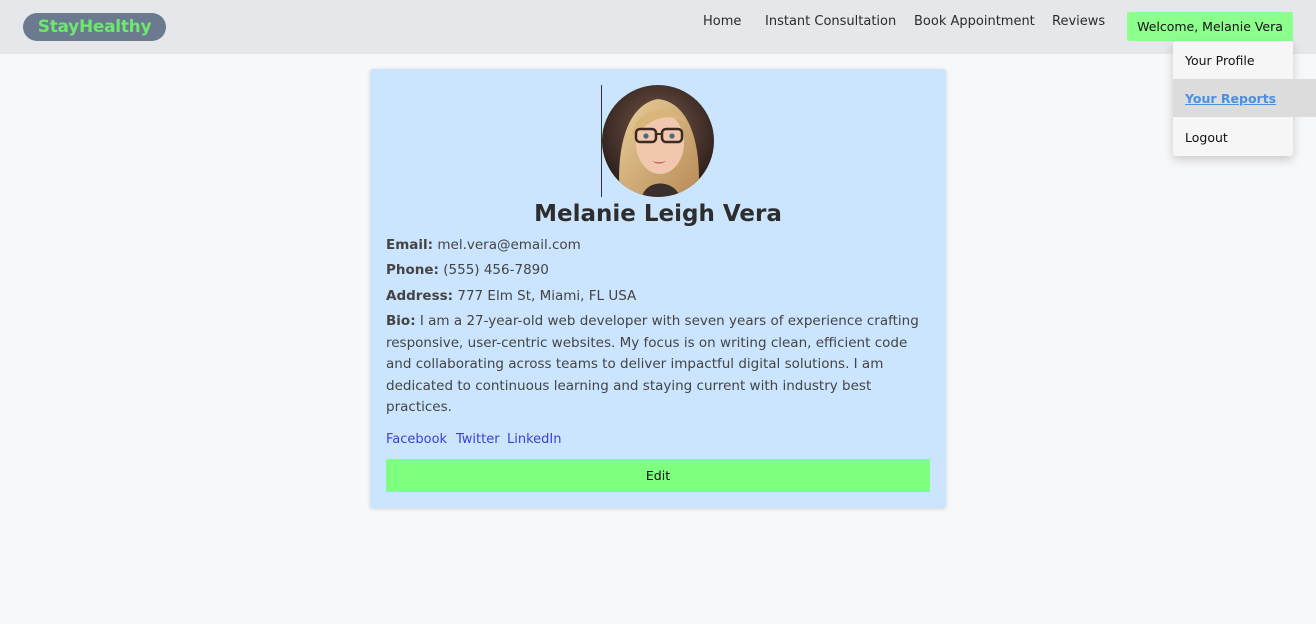 This screenshot has width=1316, height=624. Describe the element at coordinates (496, 270) in the screenshot. I see `phone-value: (555) 456-7890` at that location.